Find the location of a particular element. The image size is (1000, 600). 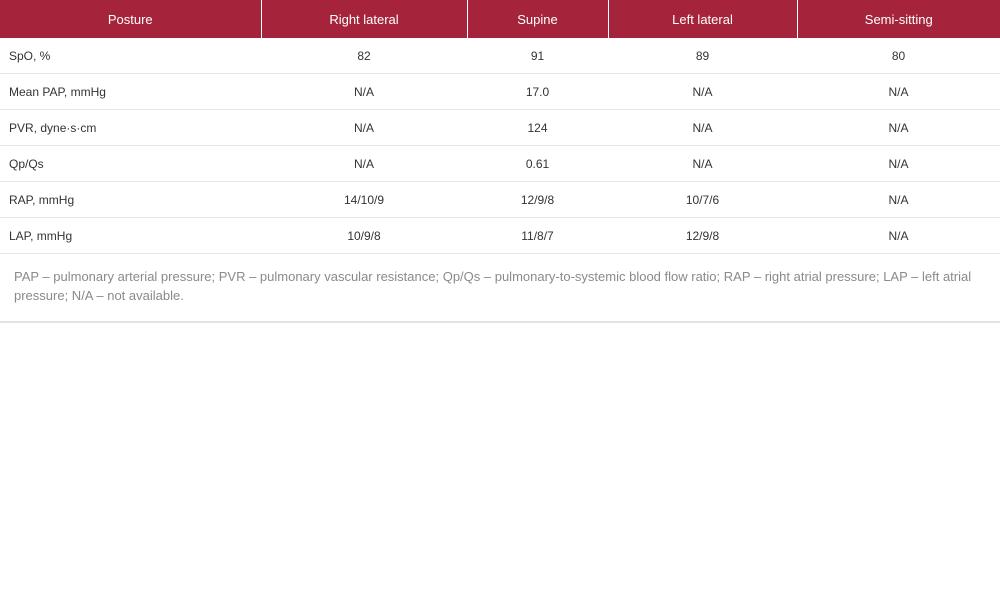

table-cell: 124 is located at coordinates (537, 127).